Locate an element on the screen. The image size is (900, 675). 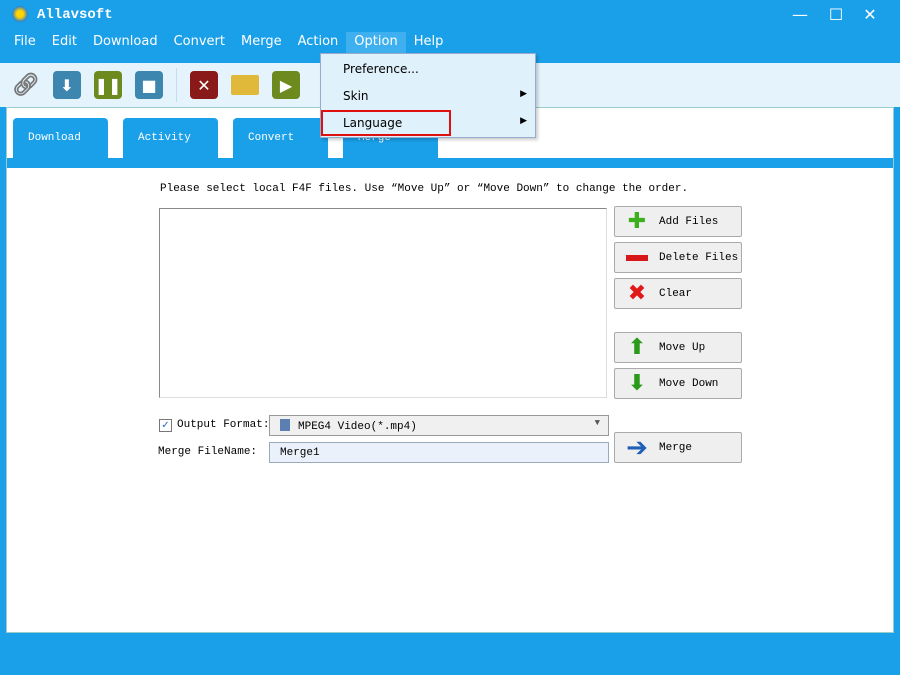
skin-label: Skin is located at coordinates (356, 96).